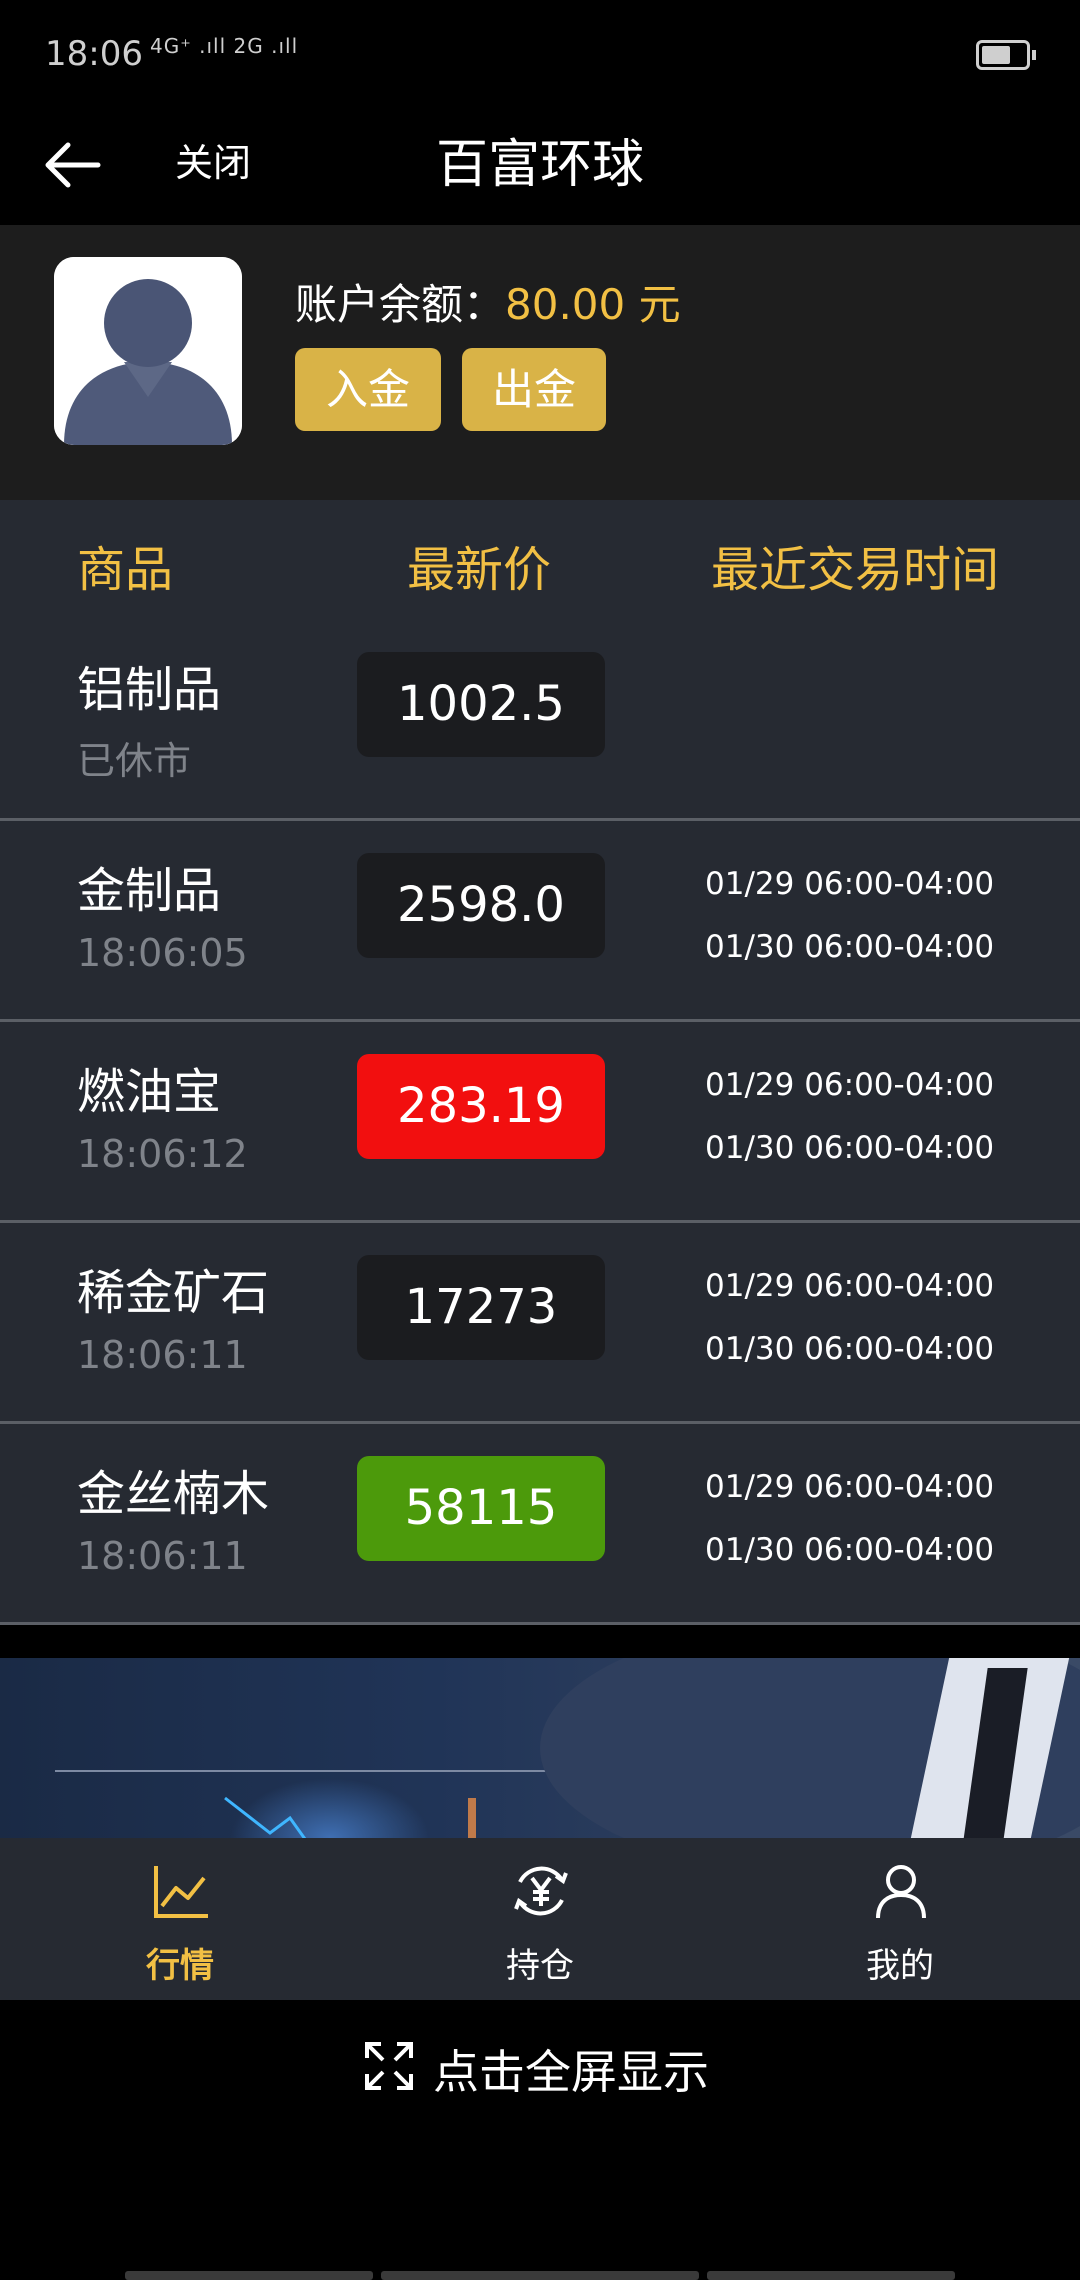  What do you see at coordinates (173, 1293) in the screenshot?
I see `product-name: 稀金矿石` at bounding box center [173, 1293].